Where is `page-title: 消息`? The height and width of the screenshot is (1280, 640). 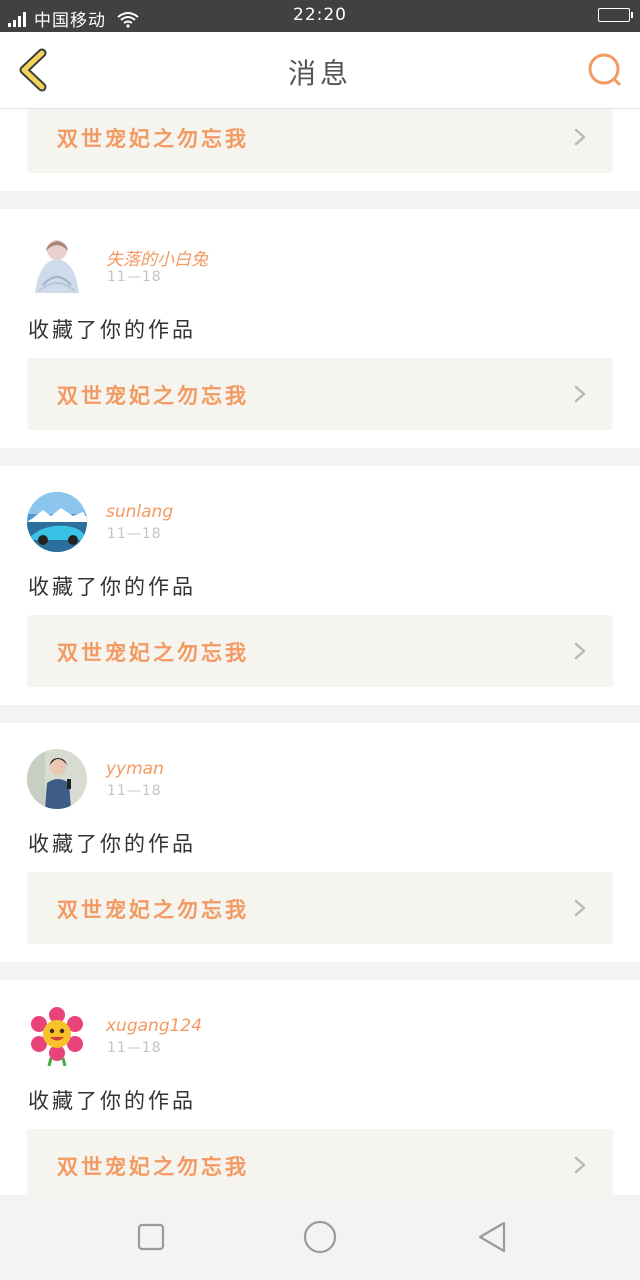
page-title: 消息 is located at coordinates (319, 73).